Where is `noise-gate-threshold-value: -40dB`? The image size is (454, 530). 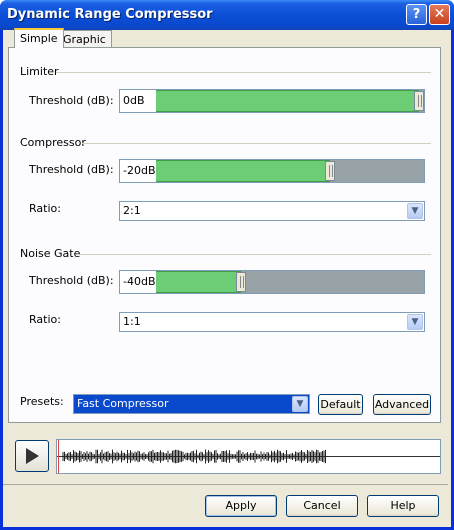 noise-gate-threshold-value: -40dB is located at coordinates (139, 281).